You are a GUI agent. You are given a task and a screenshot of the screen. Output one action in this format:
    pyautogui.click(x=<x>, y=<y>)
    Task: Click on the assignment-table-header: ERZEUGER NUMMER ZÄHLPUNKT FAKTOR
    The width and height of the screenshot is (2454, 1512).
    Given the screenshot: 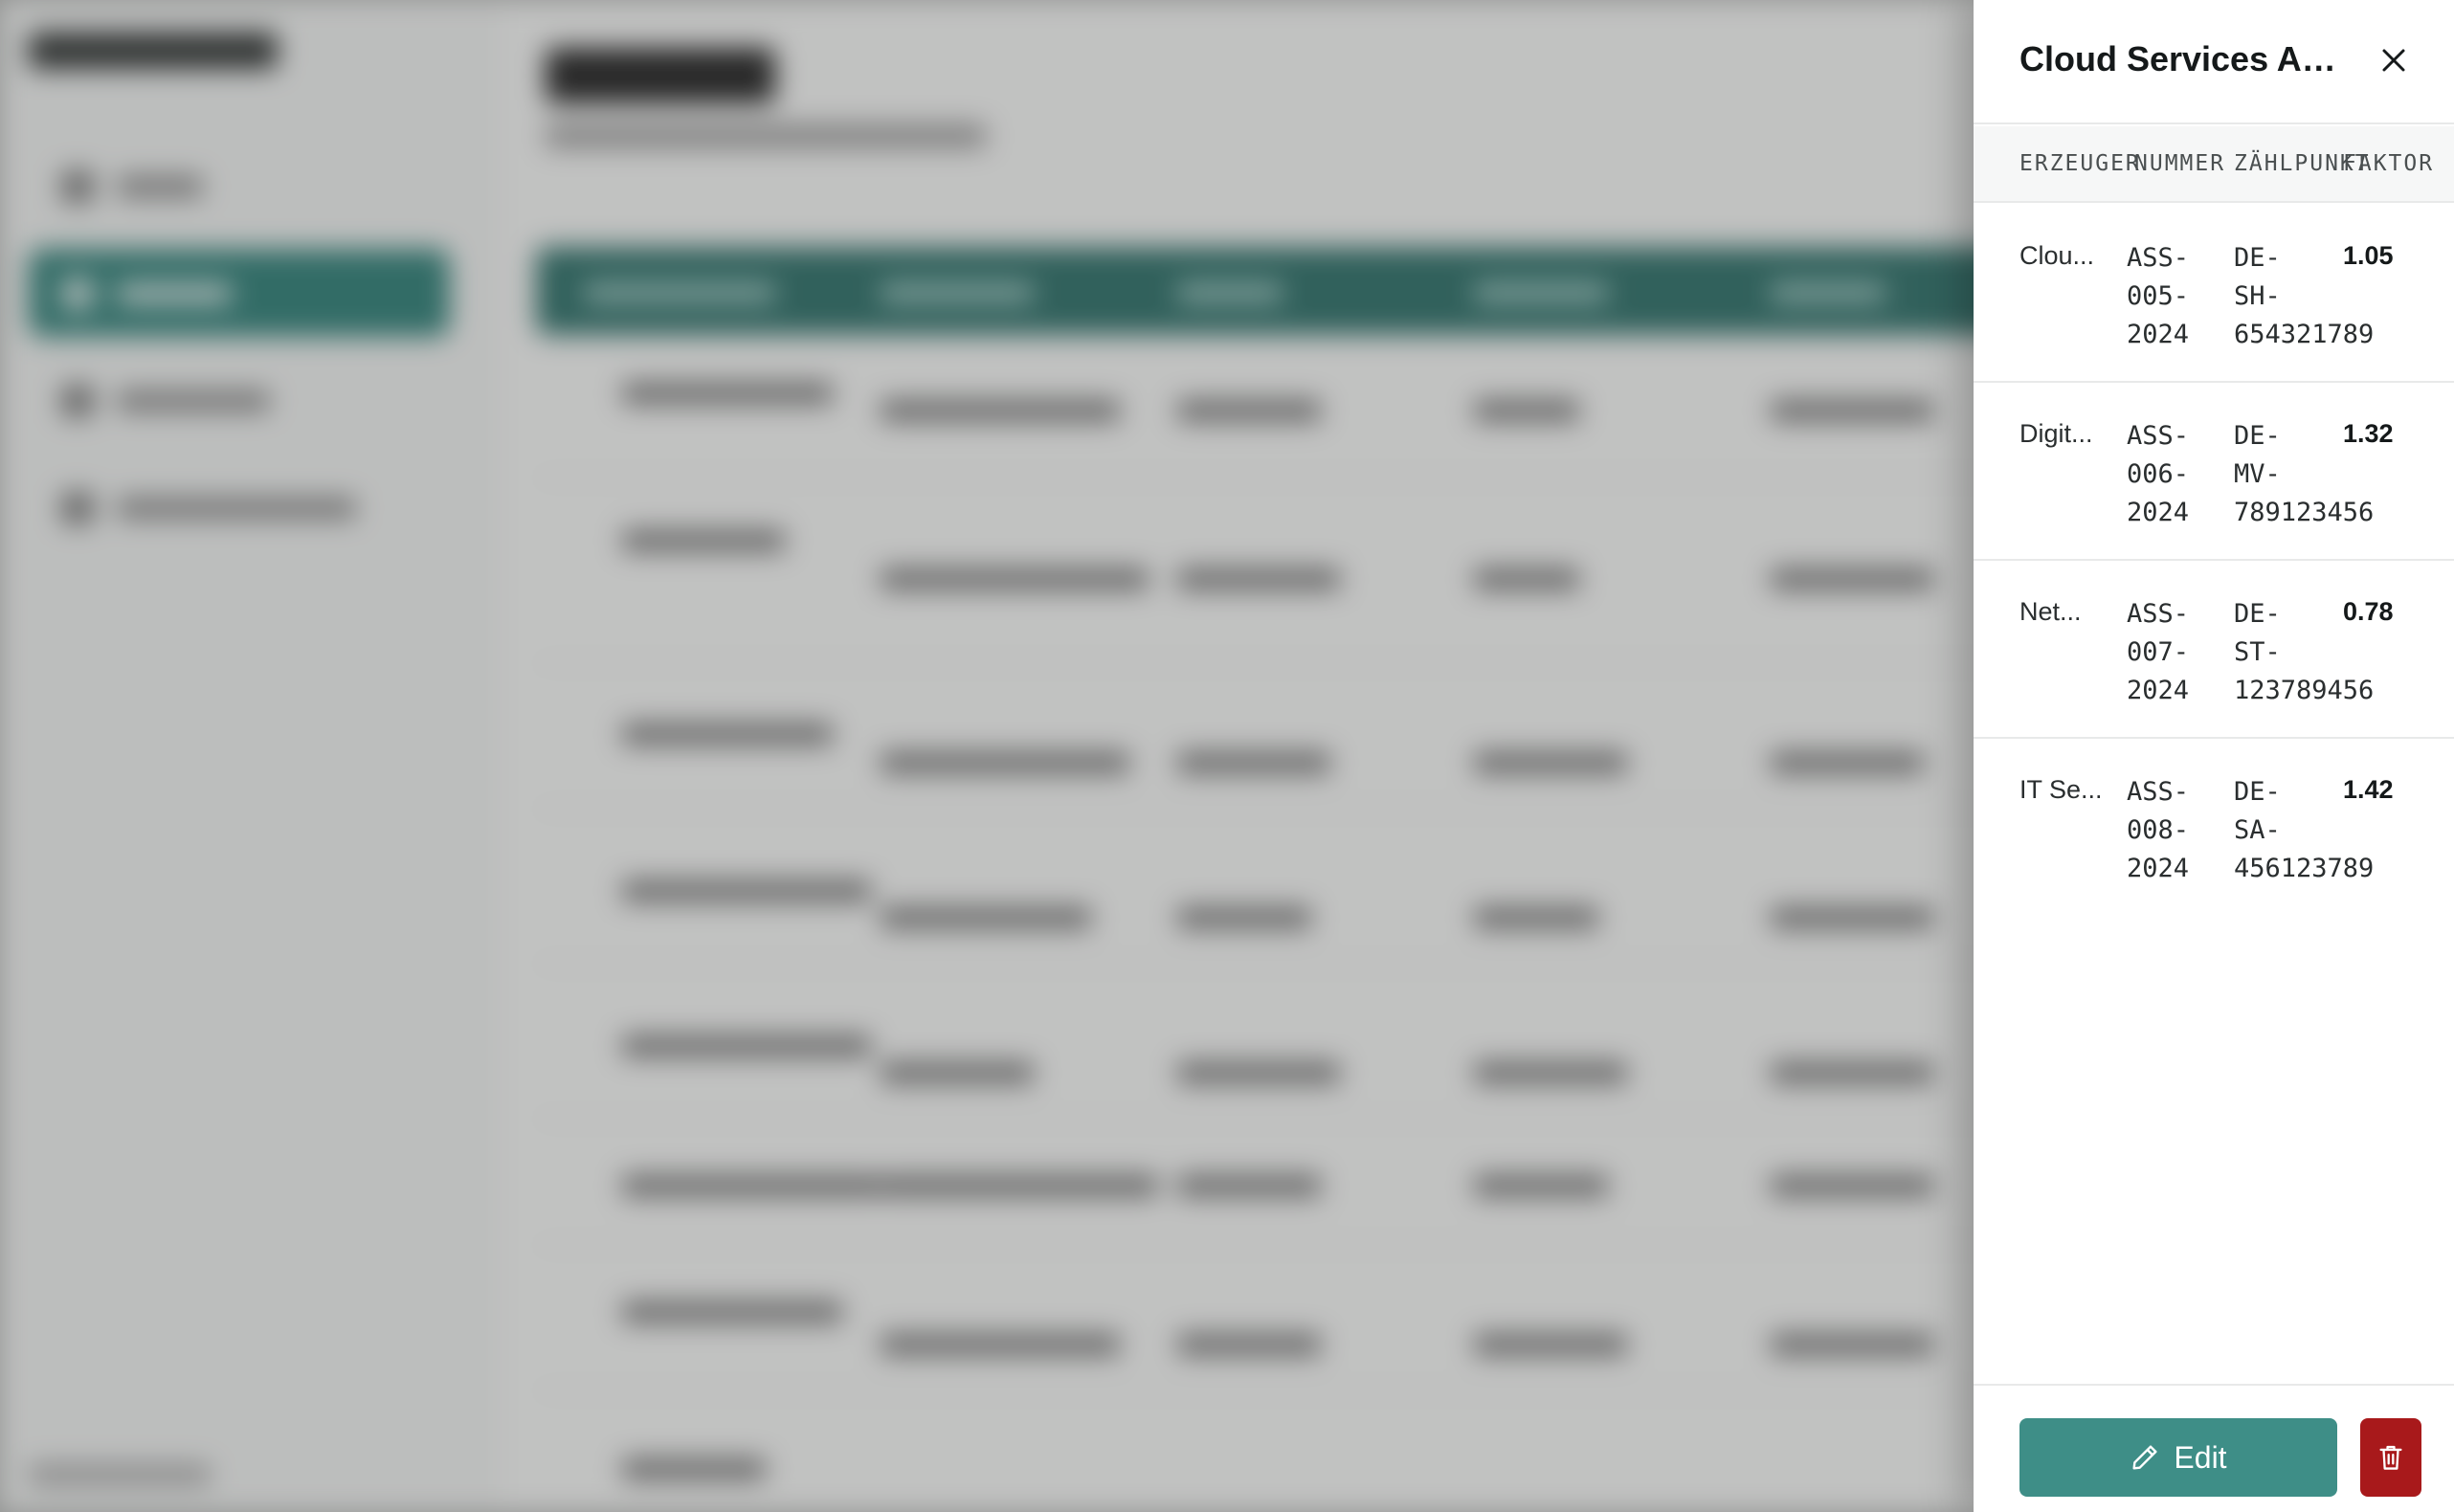 What is the action you would take?
    pyautogui.click(x=2214, y=164)
    